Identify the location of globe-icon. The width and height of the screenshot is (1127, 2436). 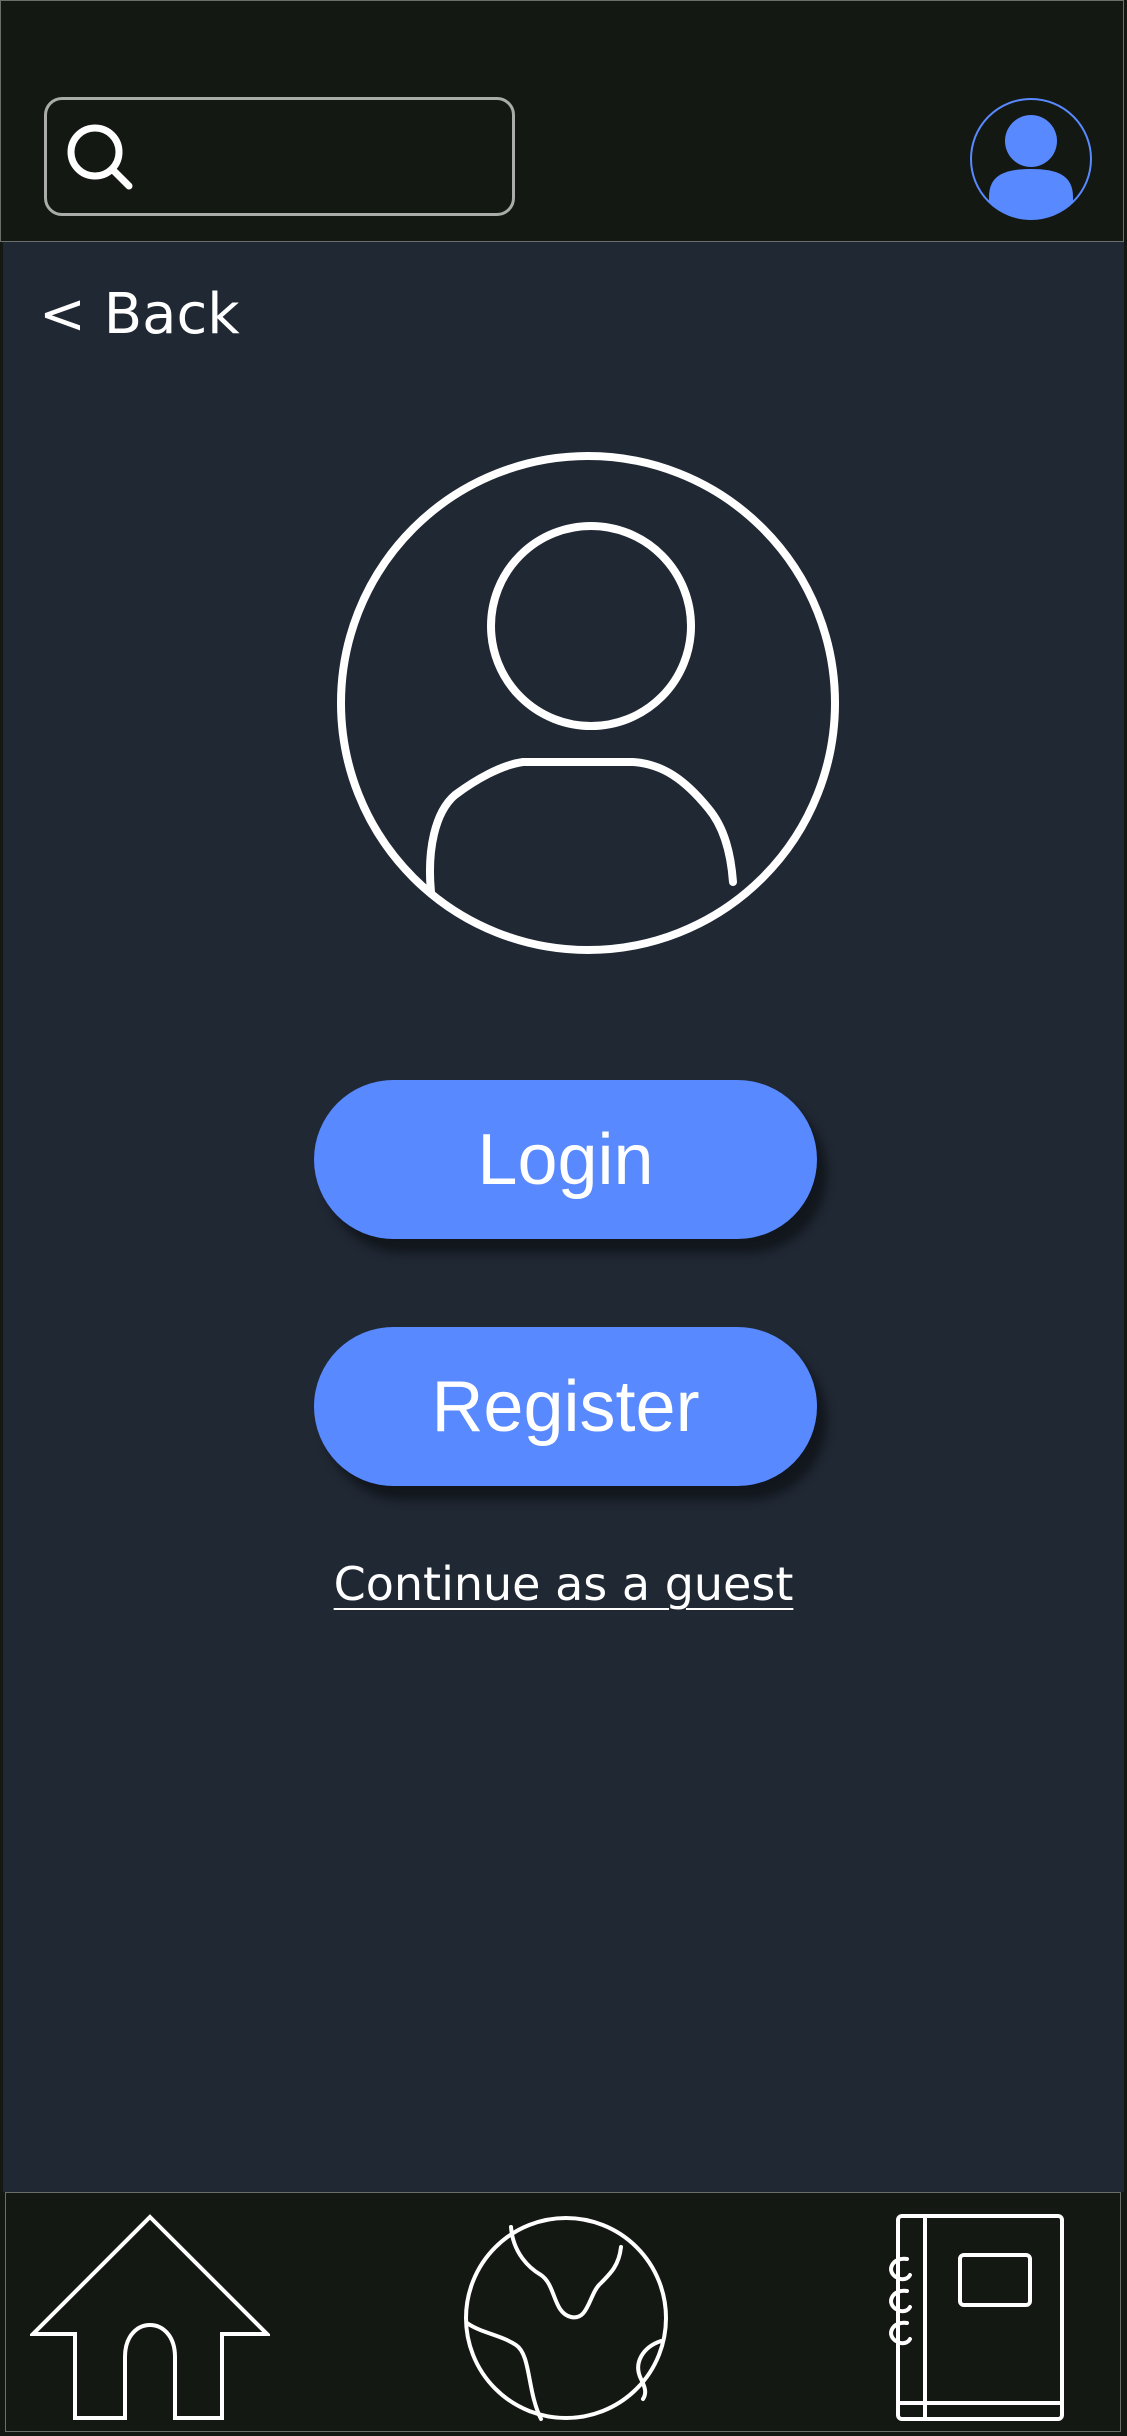
(566, 2318).